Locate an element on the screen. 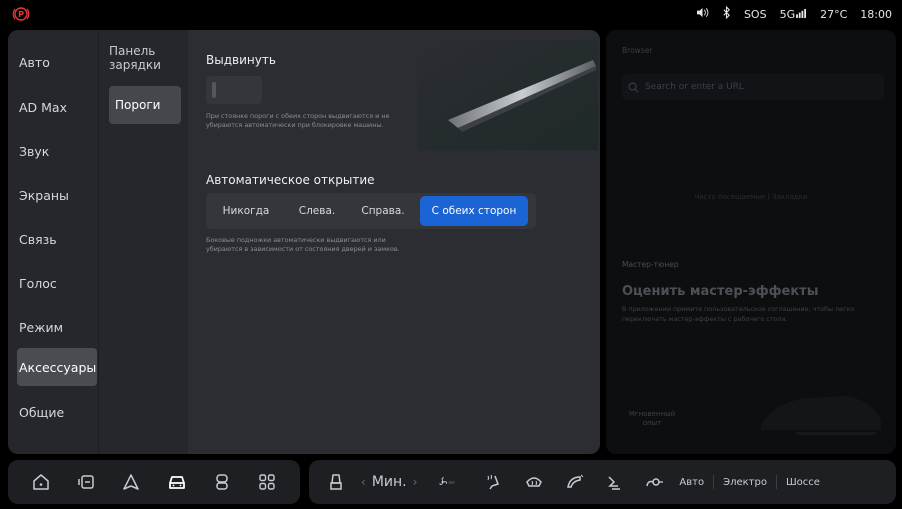  media-icon is located at coordinates (86, 482).